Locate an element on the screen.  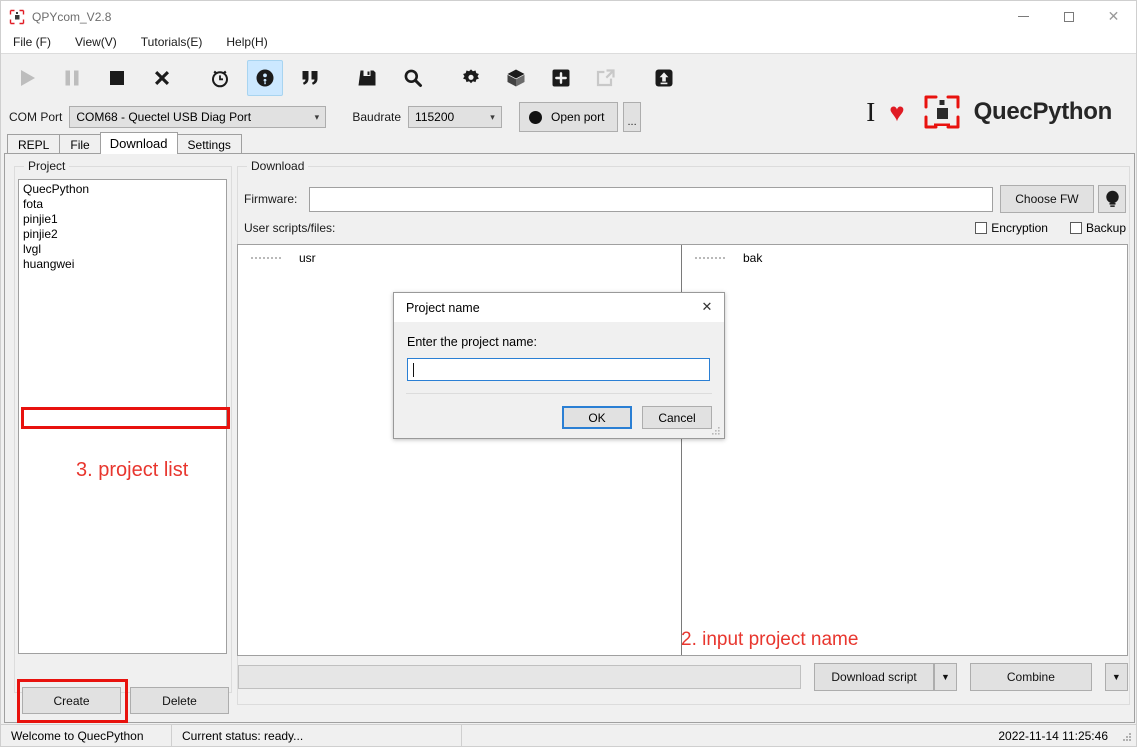
close-x-button is located at coordinates (162, 78).